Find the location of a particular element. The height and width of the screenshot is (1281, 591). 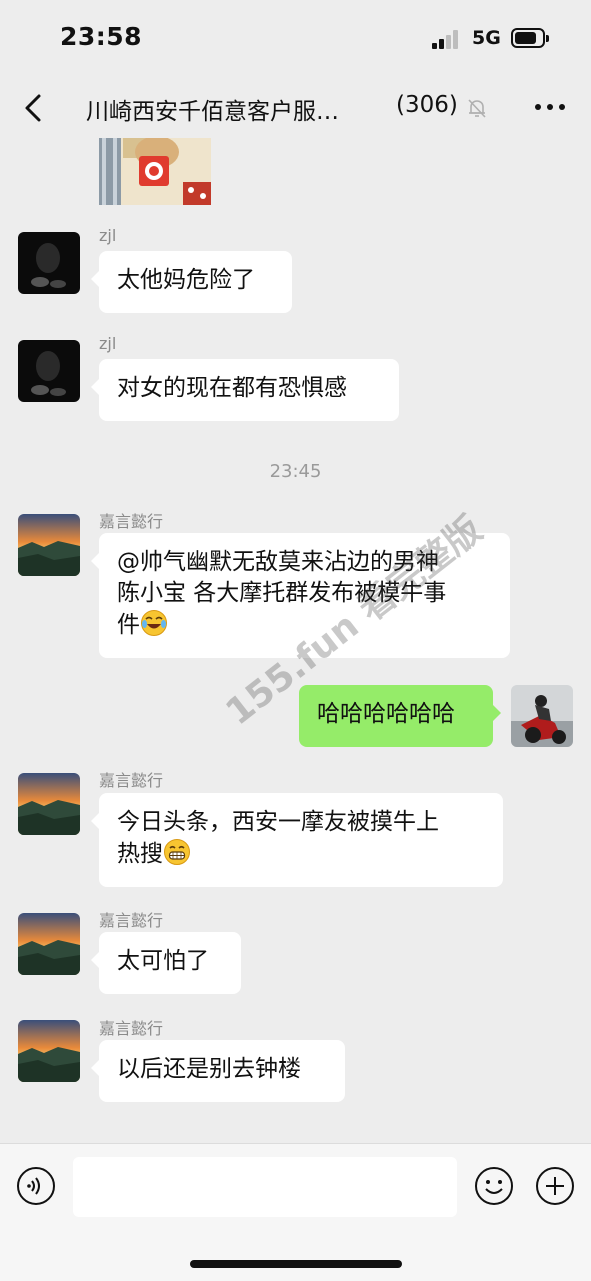

emoji-button is located at coordinates (494, 1186).